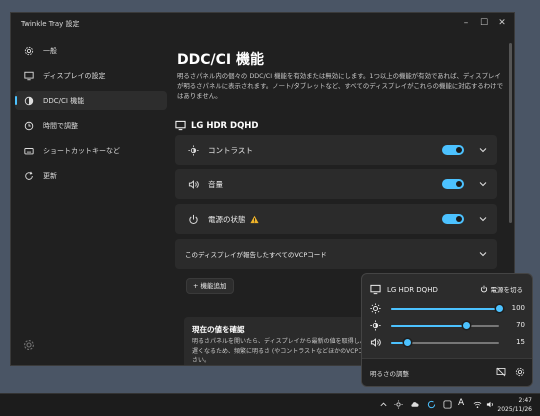  I want to click on flyout-monitor-name: LG HDR DQHD, so click(412, 289).